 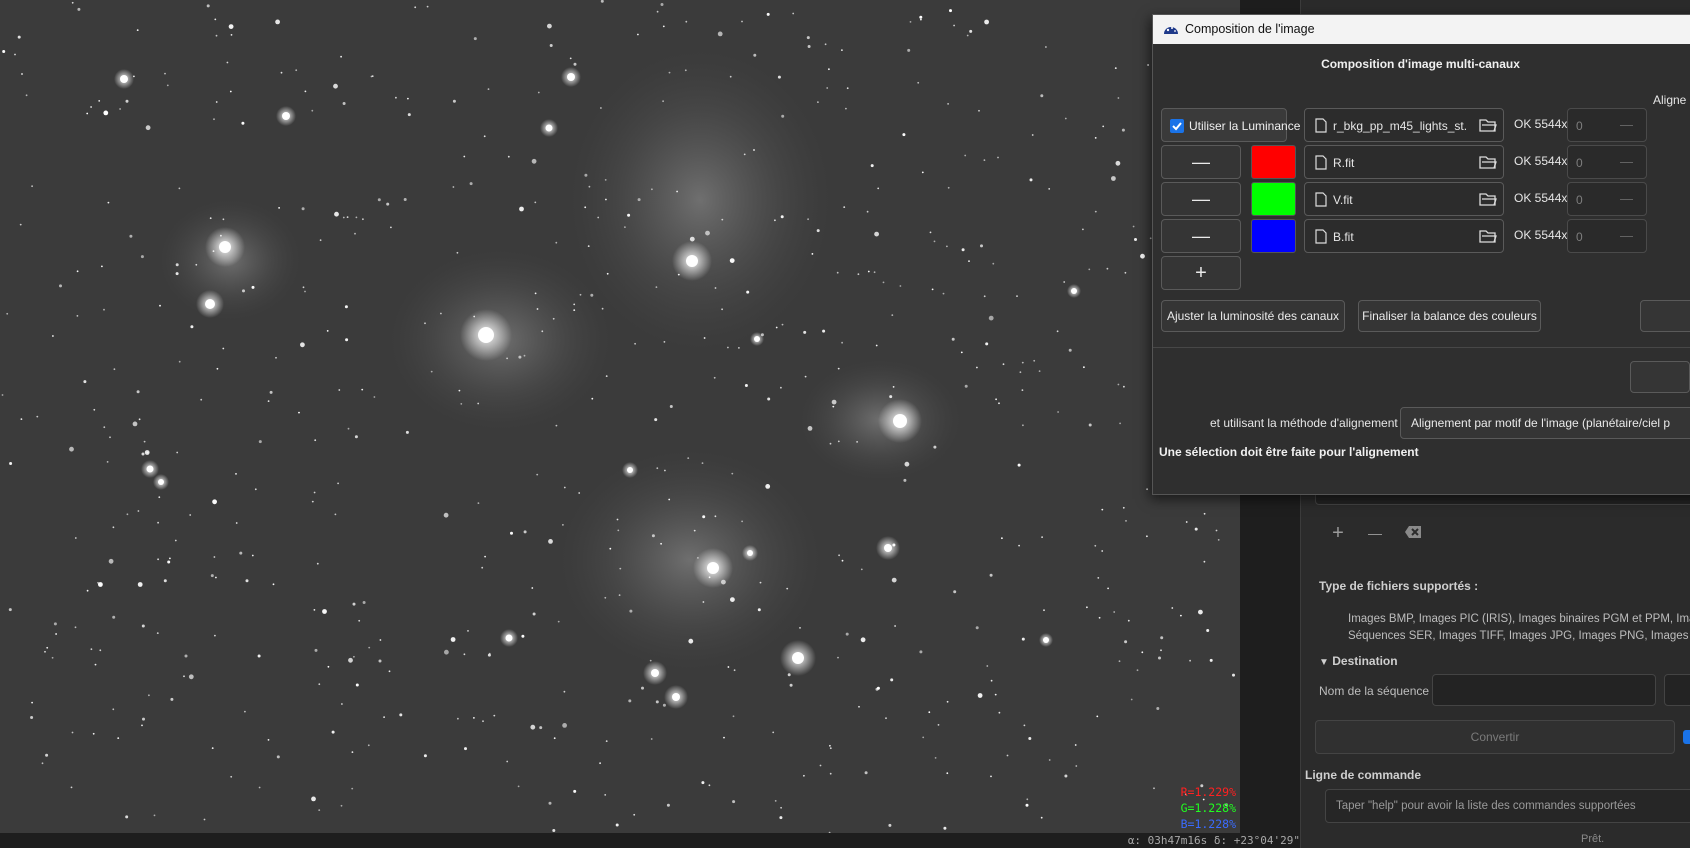 What do you see at coordinates (1365, 661) in the screenshot?
I see `destination-label: Destination` at bounding box center [1365, 661].